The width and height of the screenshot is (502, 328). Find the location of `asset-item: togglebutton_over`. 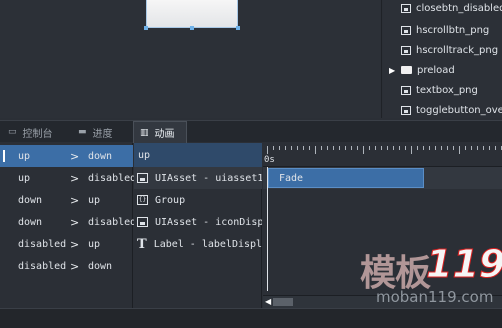

asset-item: togglebutton_over is located at coordinates (451, 110).